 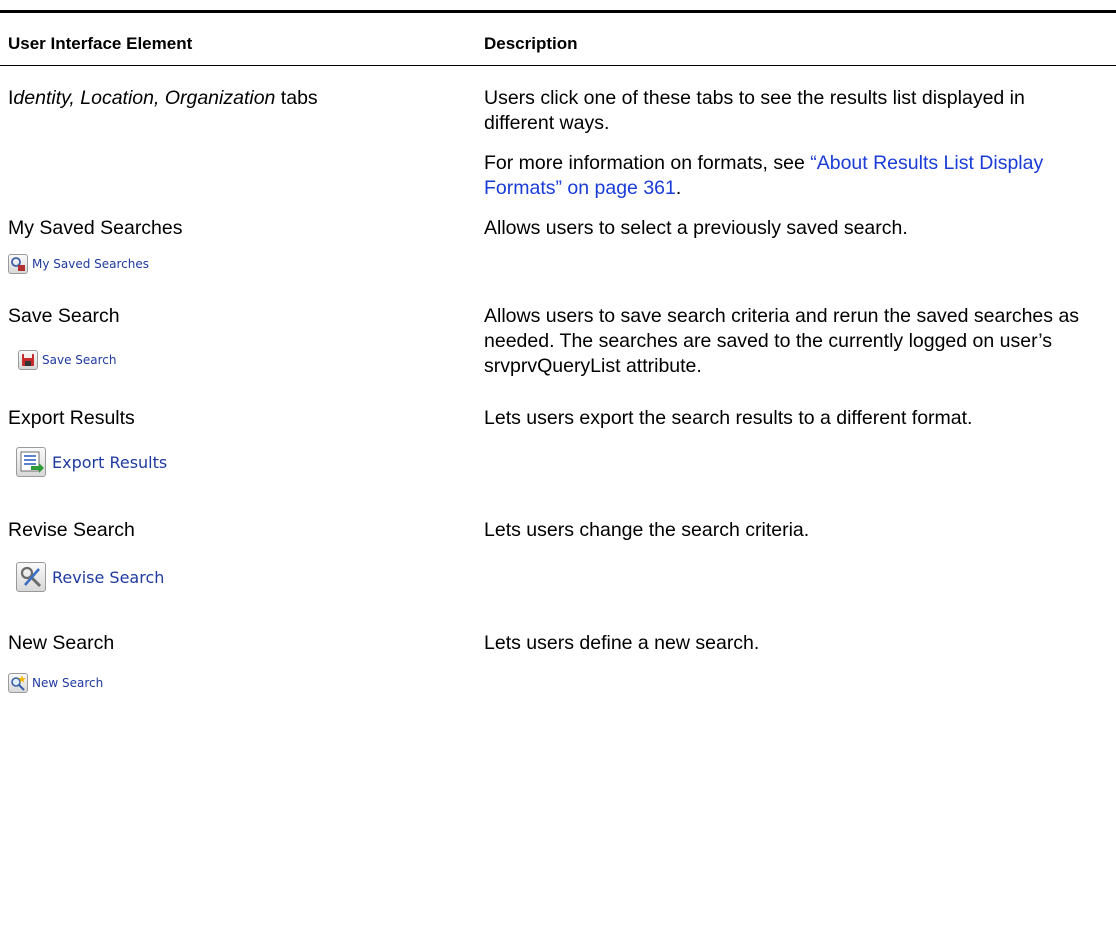 What do you see at coordinates (18, 264) in the screenshot?
I see `saved-searches-icon` at bounding box center [18, 264].